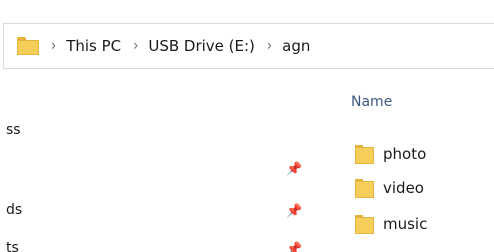 This screenshot has height=252, width=494. Describe the element at coordinates (405, 154) in the screenshot. I see `folder-name: photo` at that location.